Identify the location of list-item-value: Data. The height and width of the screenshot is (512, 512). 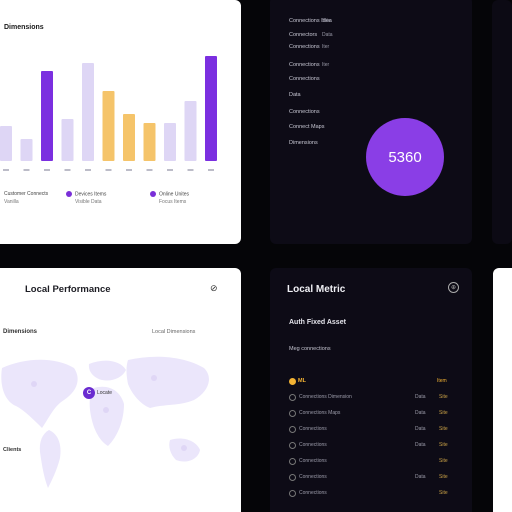
(327, 35).